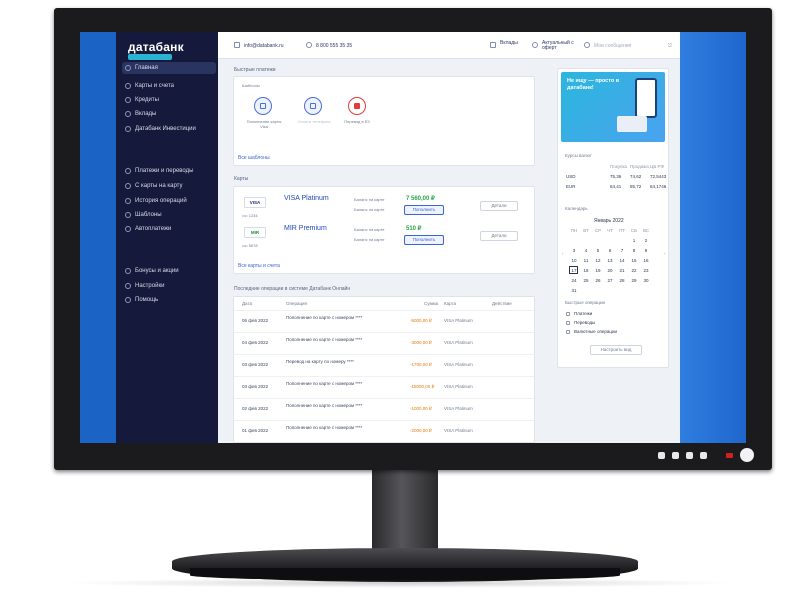 The width and height of the screenshot is (787, 597). Describe the element at coordinates (169, 86) in the screenshot. I see `sidebar-item: Карты и счета` at that location.